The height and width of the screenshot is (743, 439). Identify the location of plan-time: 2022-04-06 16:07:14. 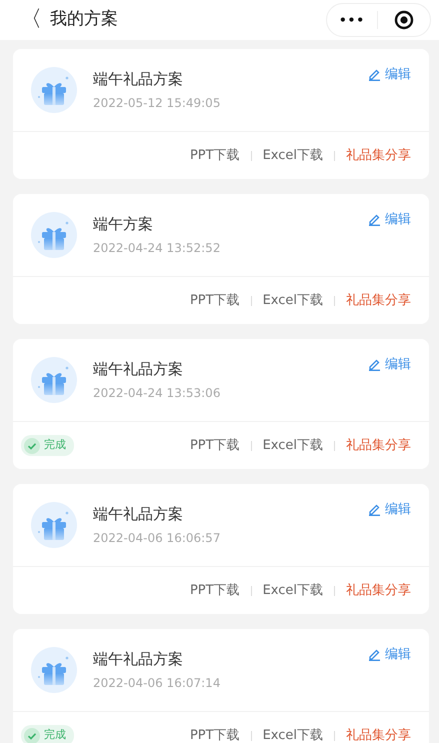
(156, 683).